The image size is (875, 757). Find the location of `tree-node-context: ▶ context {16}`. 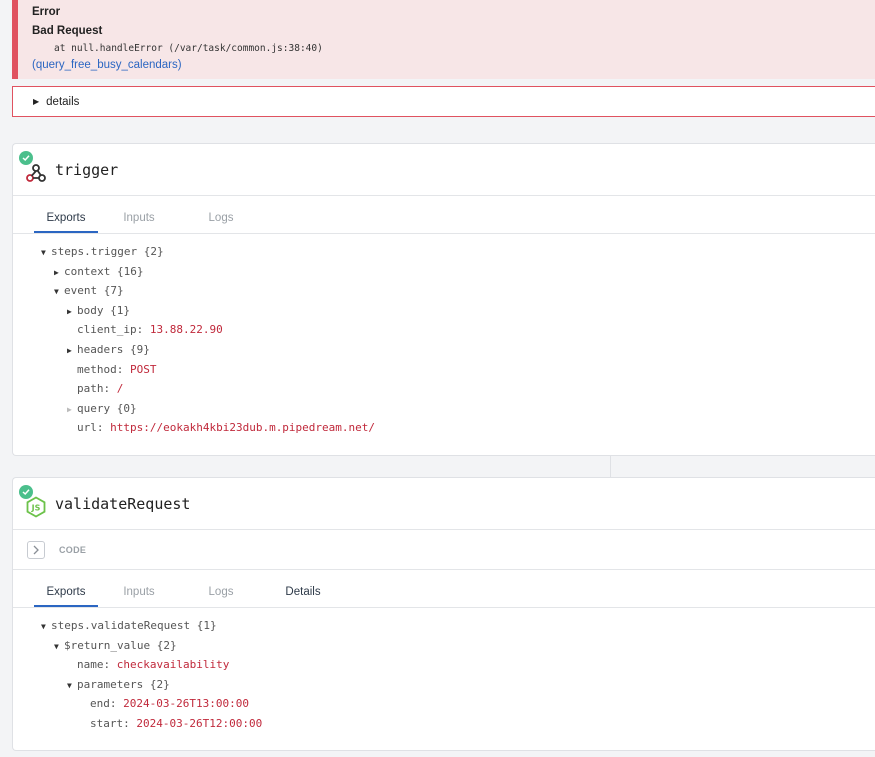

tree-node-context: ▶ context {16} is located at coordinates (458, 272).